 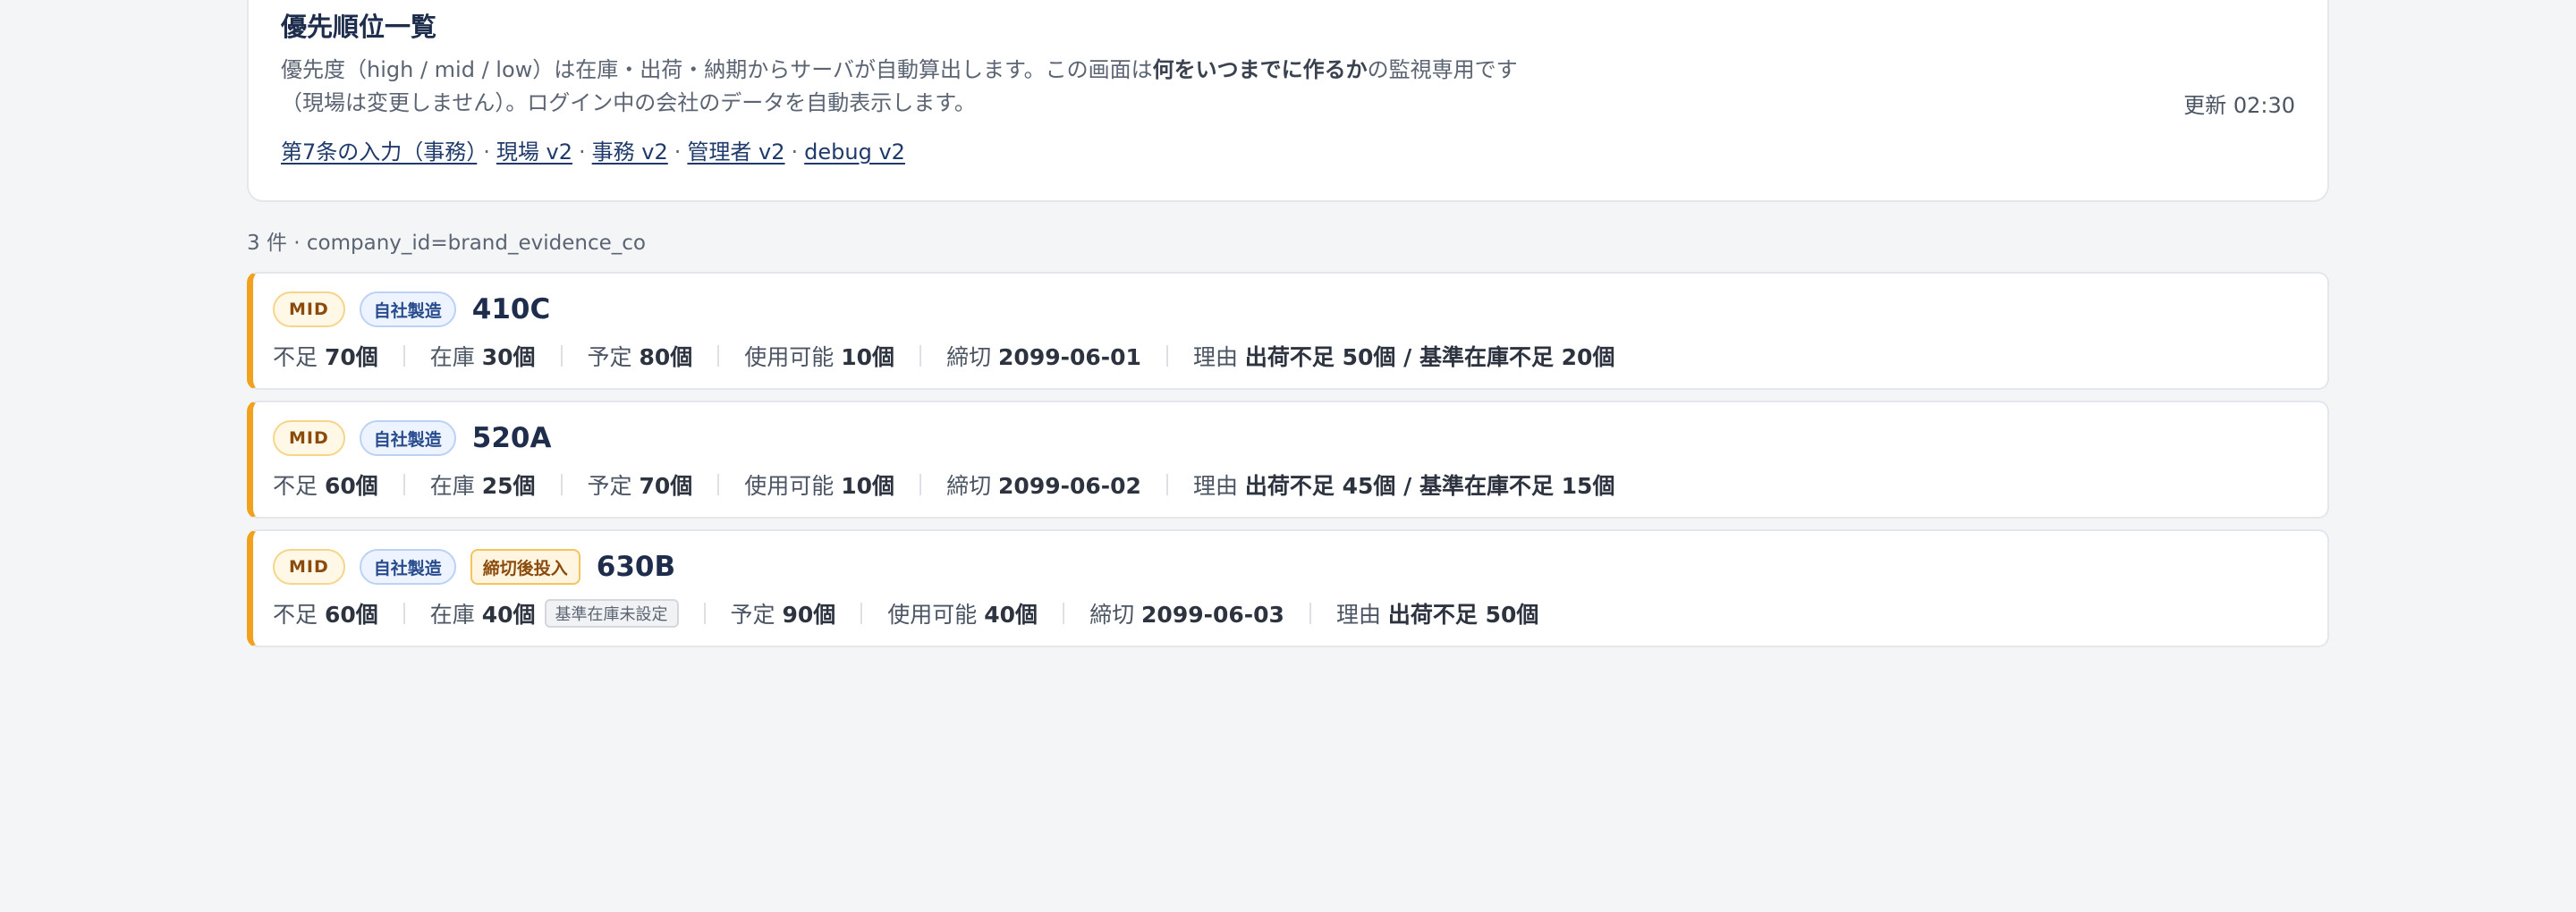 What do you see at coordinates (1043, 357) in the screenshot?
I see `metric-deadline: 締切 2099-06-01` at bounding box center [1043, 357].